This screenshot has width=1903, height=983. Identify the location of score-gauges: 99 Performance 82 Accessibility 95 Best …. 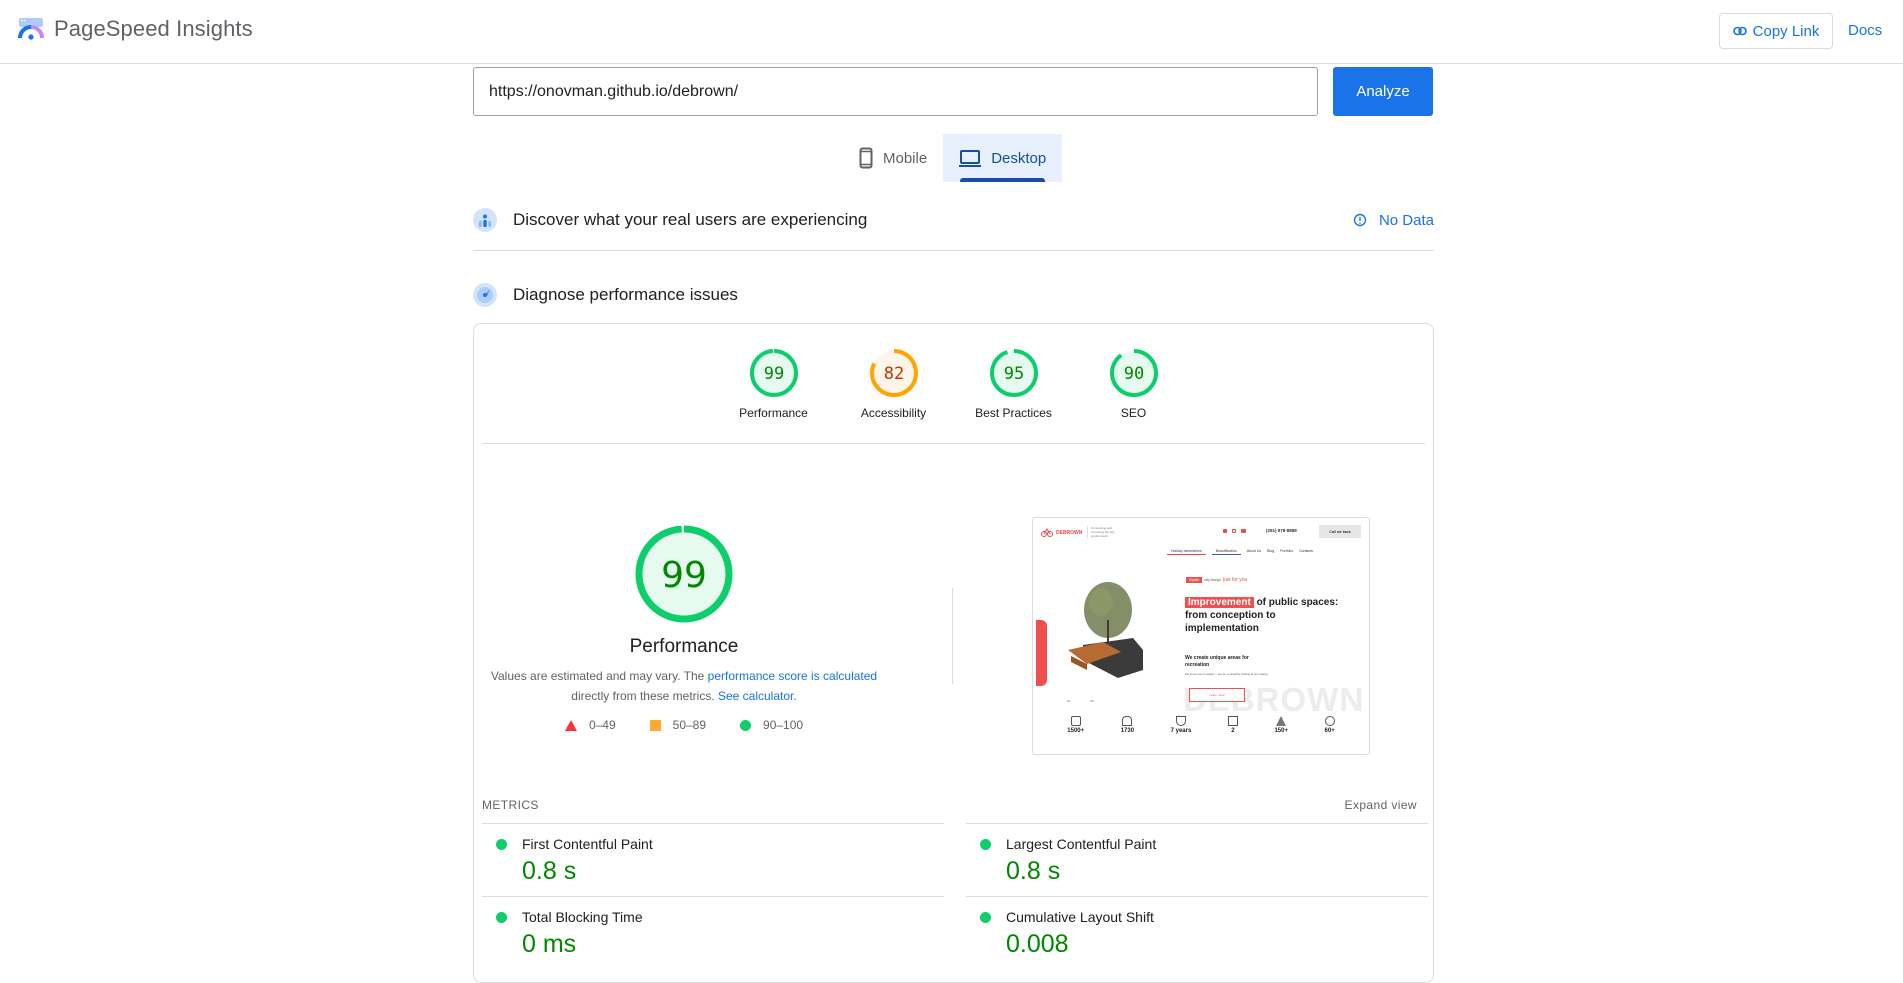
(953, 384).